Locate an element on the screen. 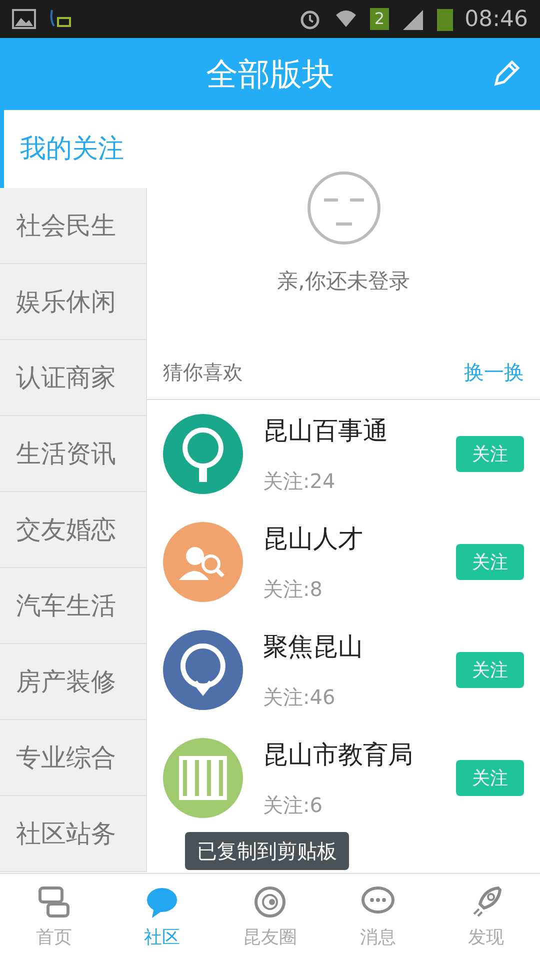 This screenshot has width=540, height=960. sidebar-item: 社会民生 is located at coordinates (73, 226).